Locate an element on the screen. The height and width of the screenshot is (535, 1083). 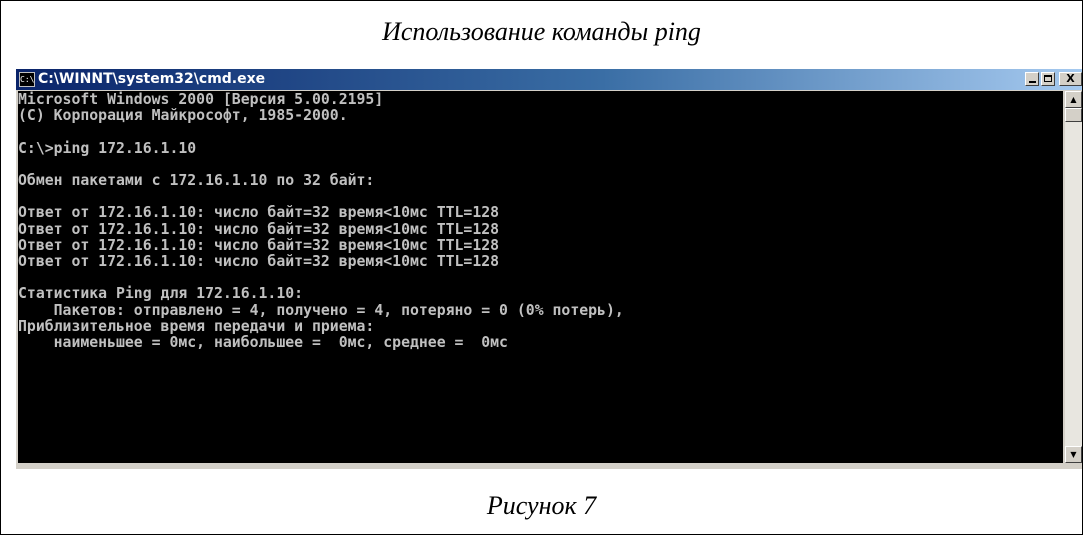
window-title: C:\WINNT\system32\cmd.exe is located at coordinates (152, 79).